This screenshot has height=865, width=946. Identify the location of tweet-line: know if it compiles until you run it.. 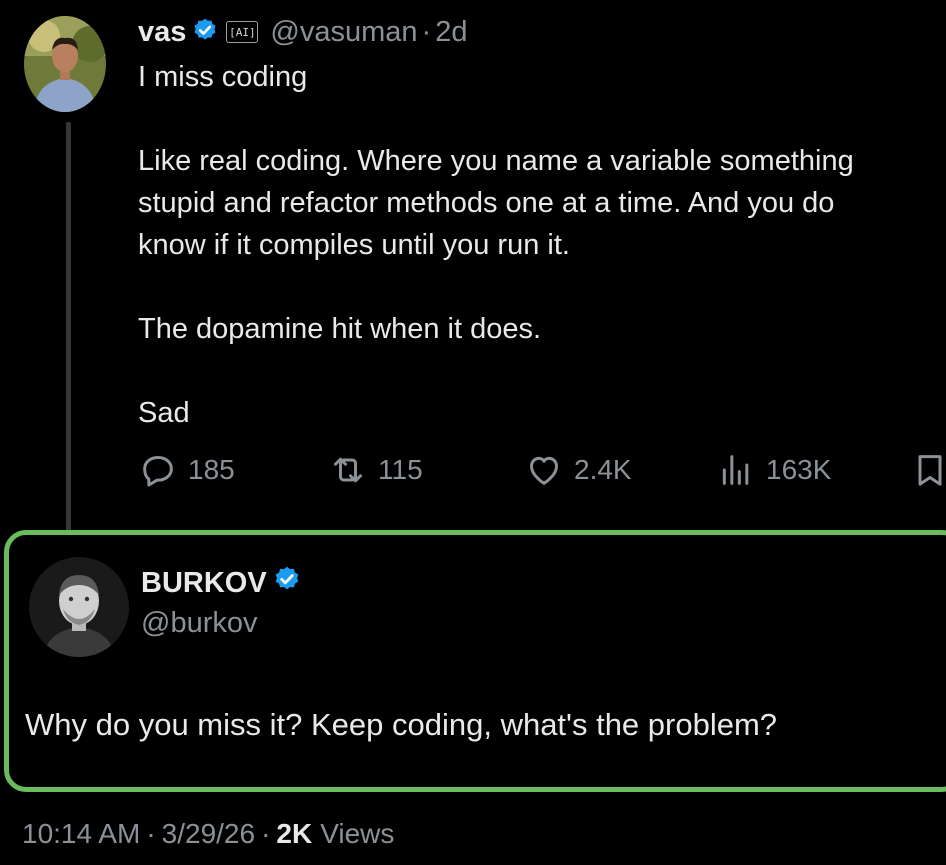
(354, 245).